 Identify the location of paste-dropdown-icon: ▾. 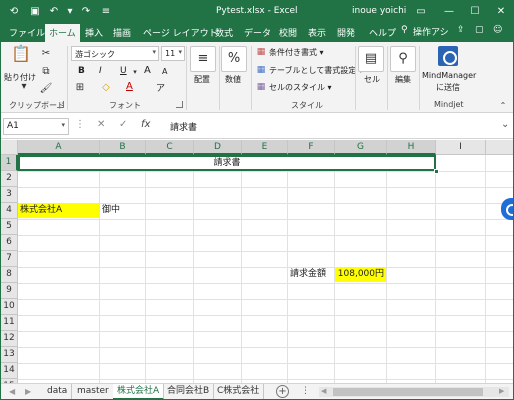
(24, 87).